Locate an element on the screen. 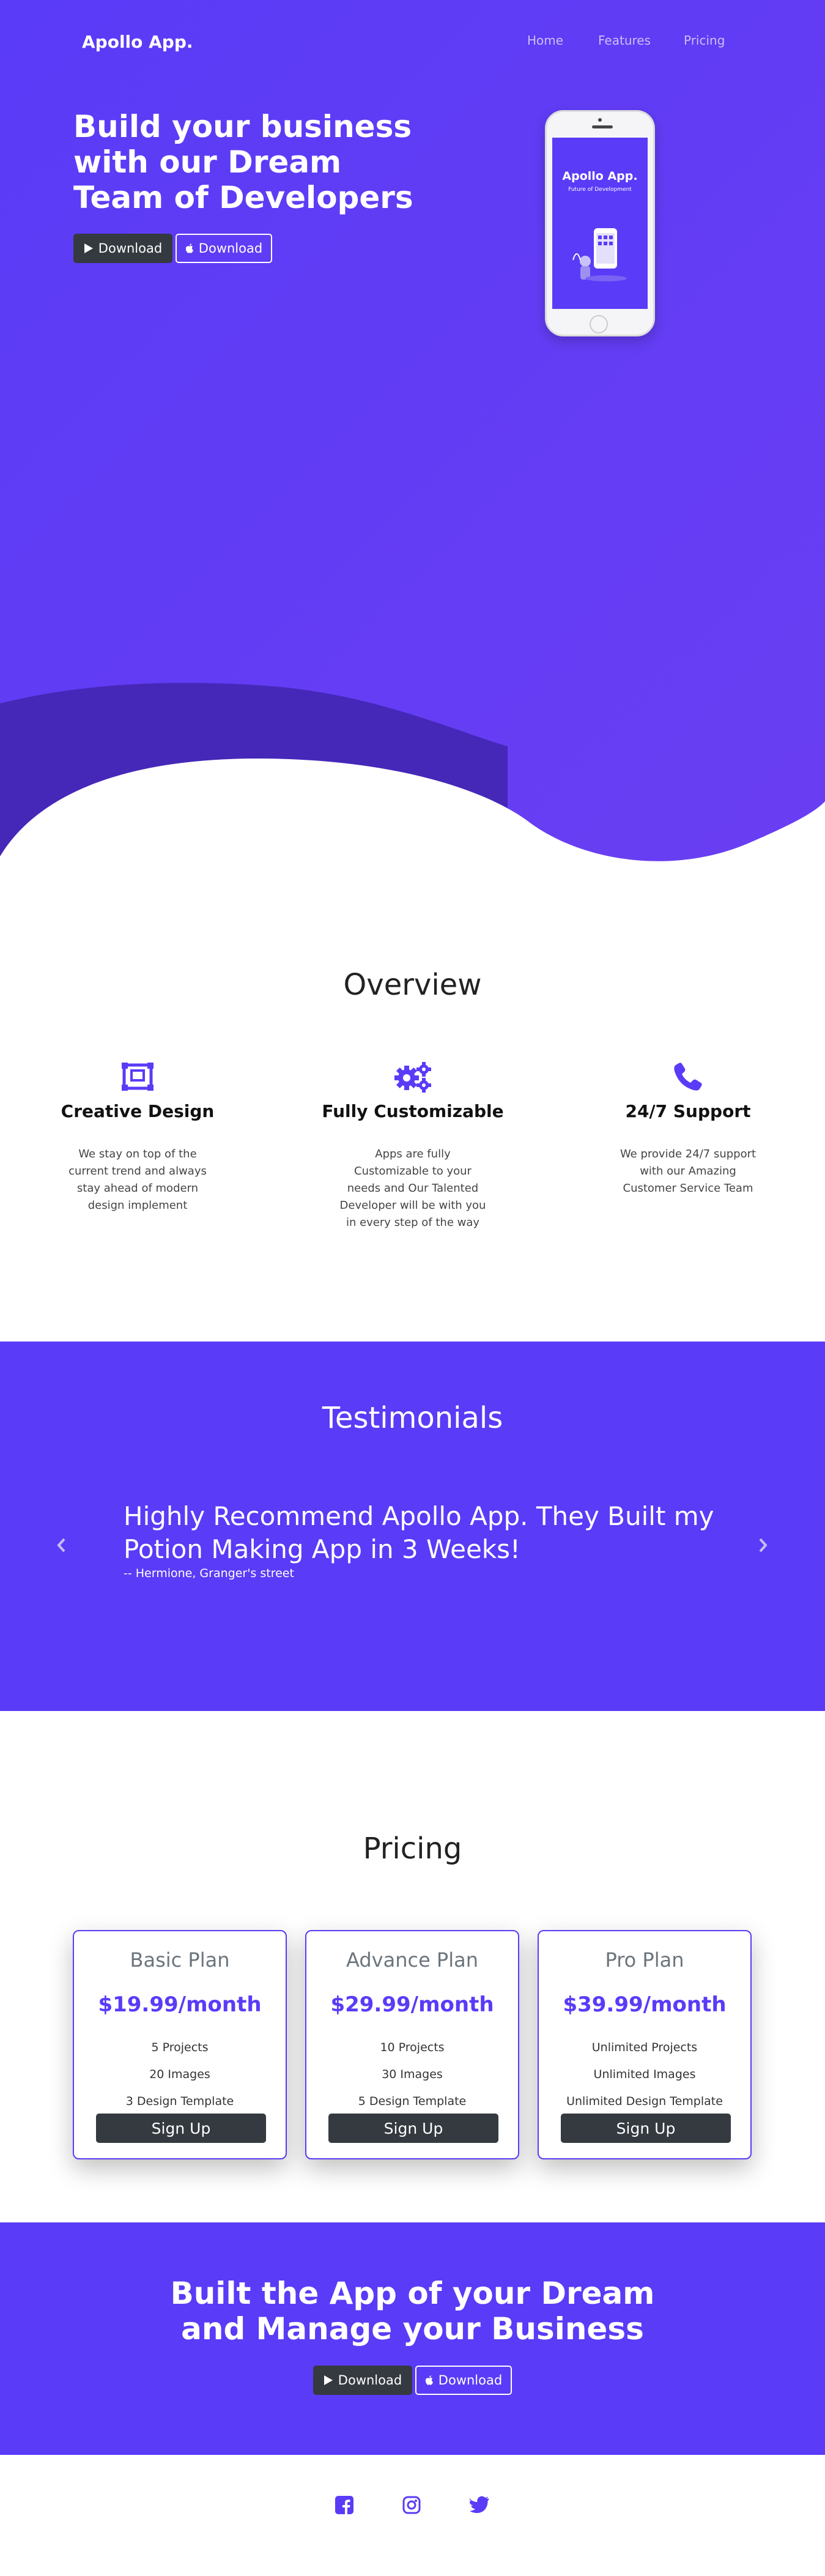 This screenshot has width=825, height=2576. plan-price: $29.99/month is located at coordinates (412, 2004).